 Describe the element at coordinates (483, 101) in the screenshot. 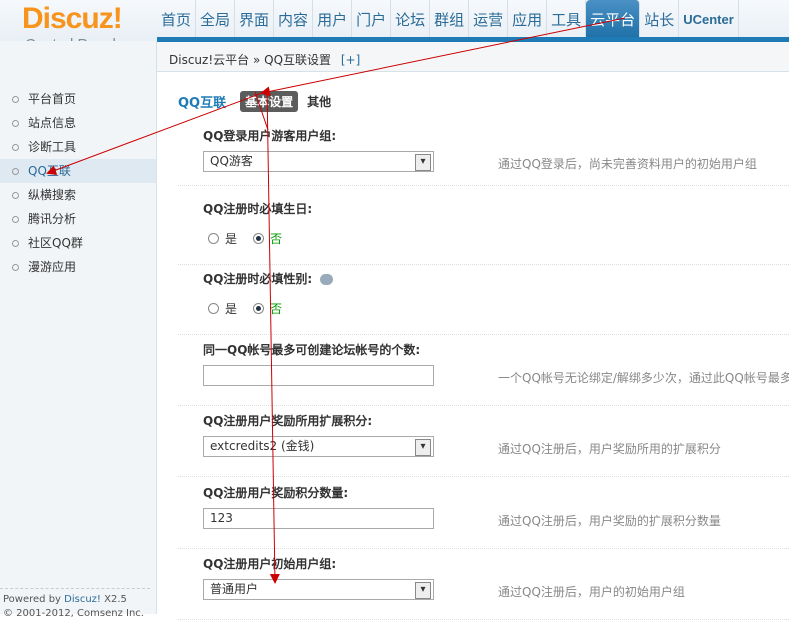

I see `tabs: QQ互联 基本设置 其他` at that location.